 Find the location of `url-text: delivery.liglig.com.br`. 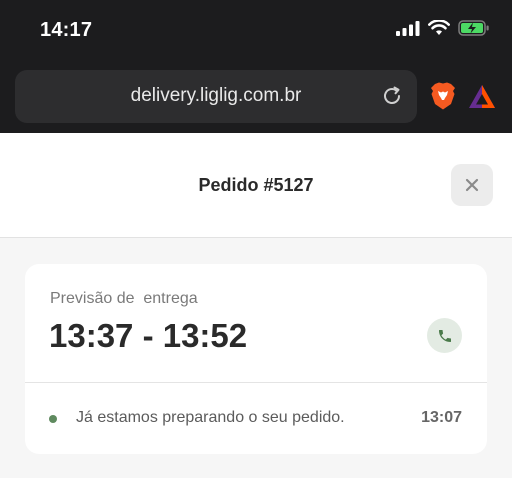

url-text: delivery.liglig.com.br is located at coordinates (216, 95).